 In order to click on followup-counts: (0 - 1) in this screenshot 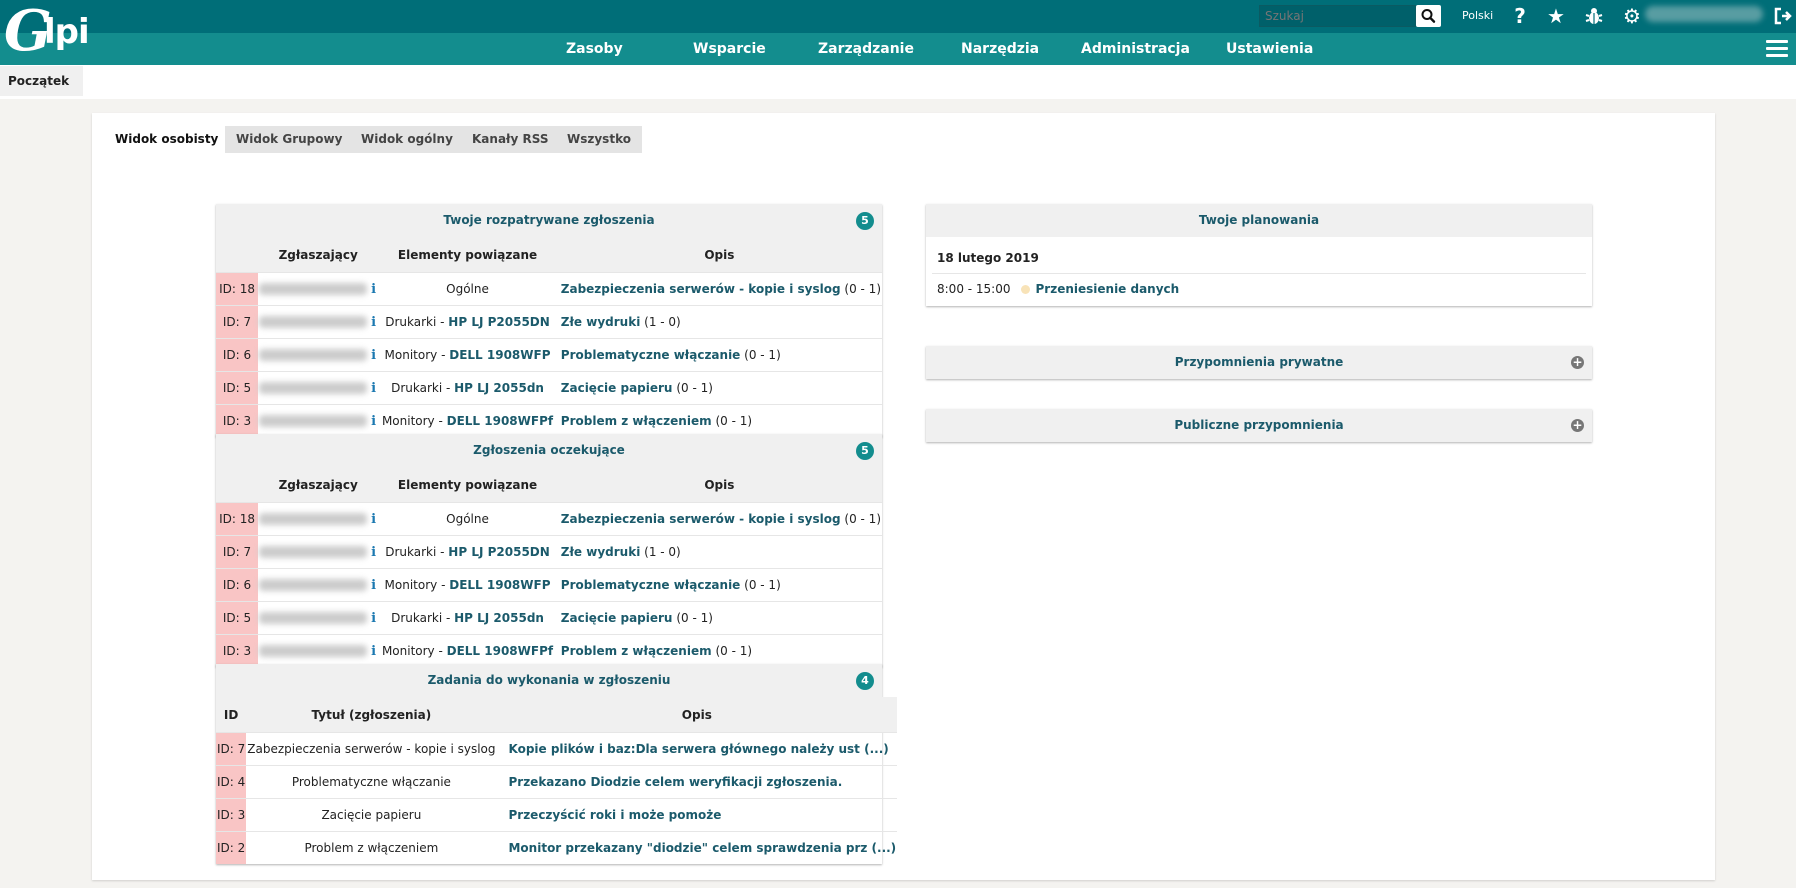, I will do `click(762, 585)`.